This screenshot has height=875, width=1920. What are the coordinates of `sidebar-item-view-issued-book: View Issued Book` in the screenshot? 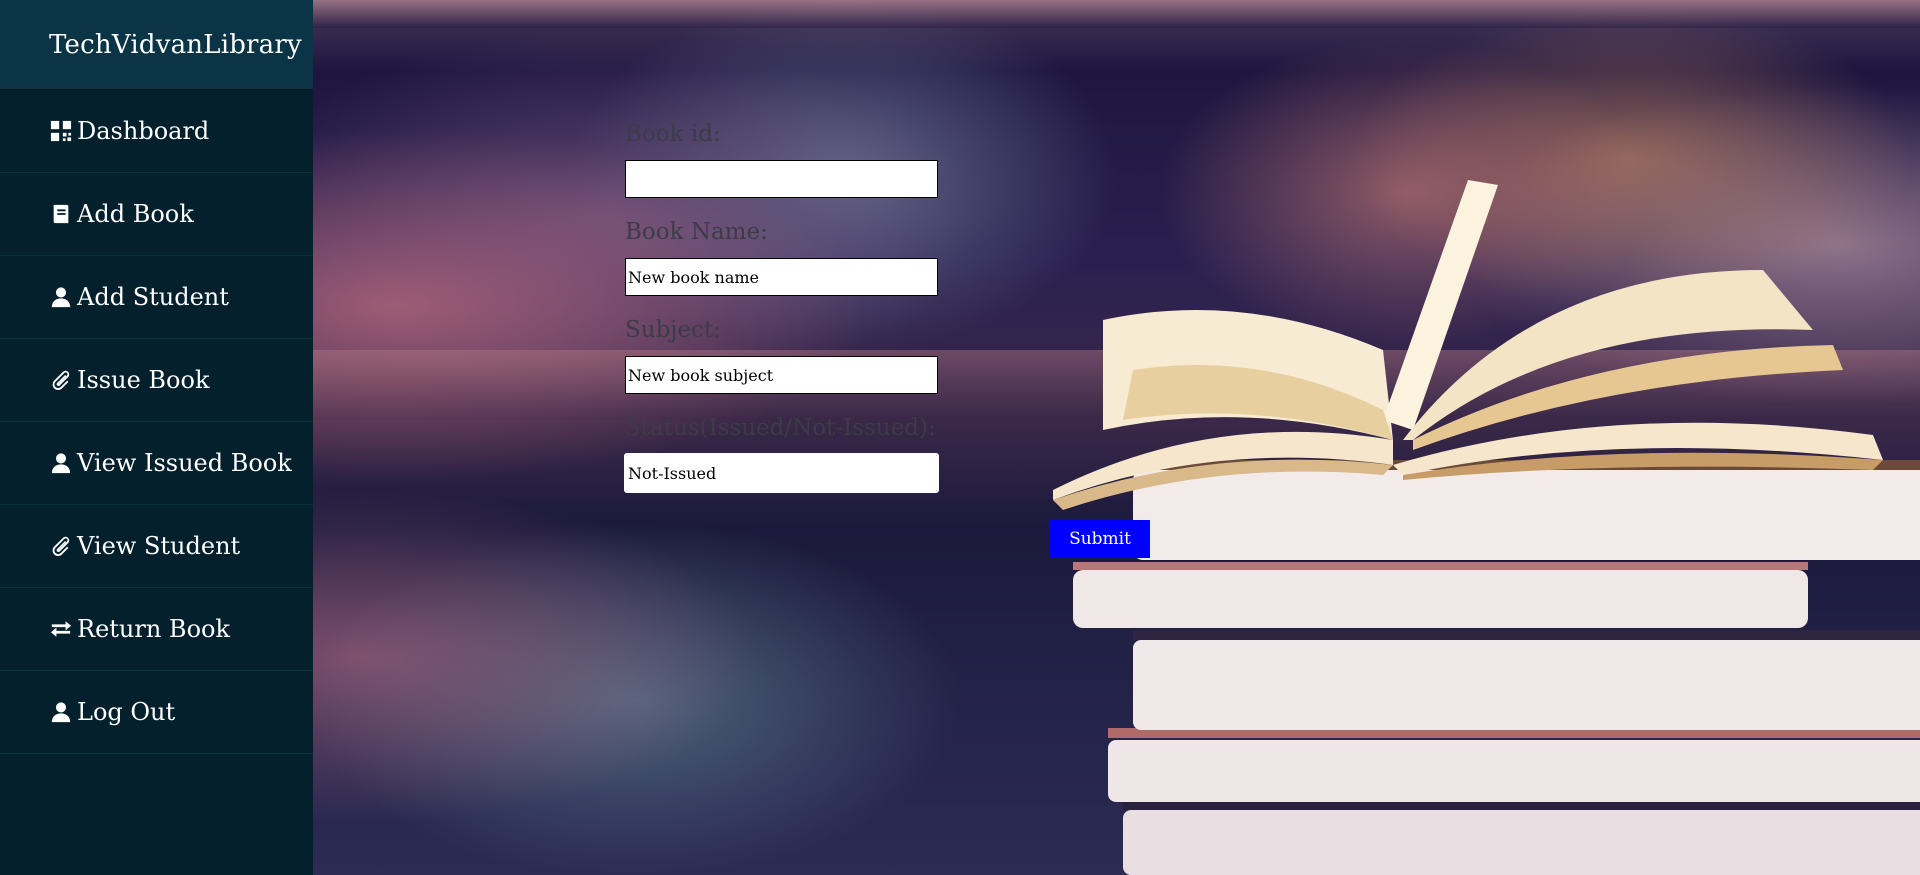 It's located at (156, 463).